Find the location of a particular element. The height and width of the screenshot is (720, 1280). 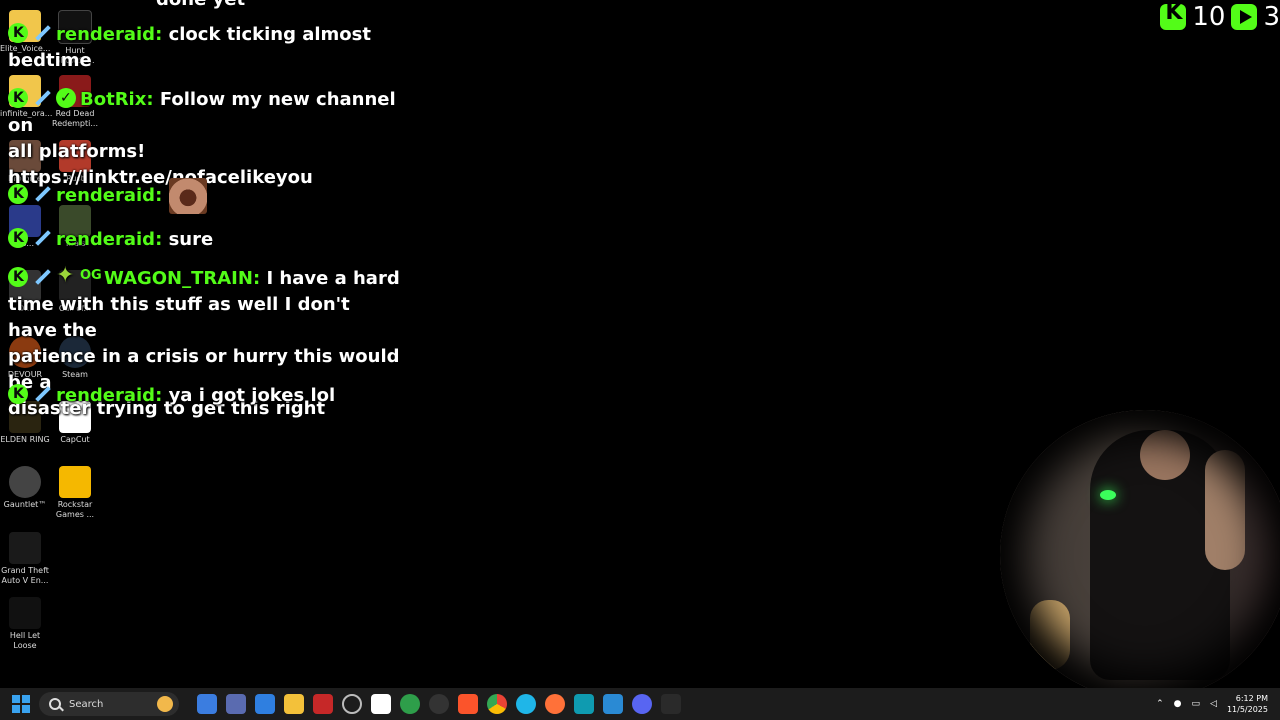

chat-message-text: ya i got jokes lol is located at coordinates (252, 395).